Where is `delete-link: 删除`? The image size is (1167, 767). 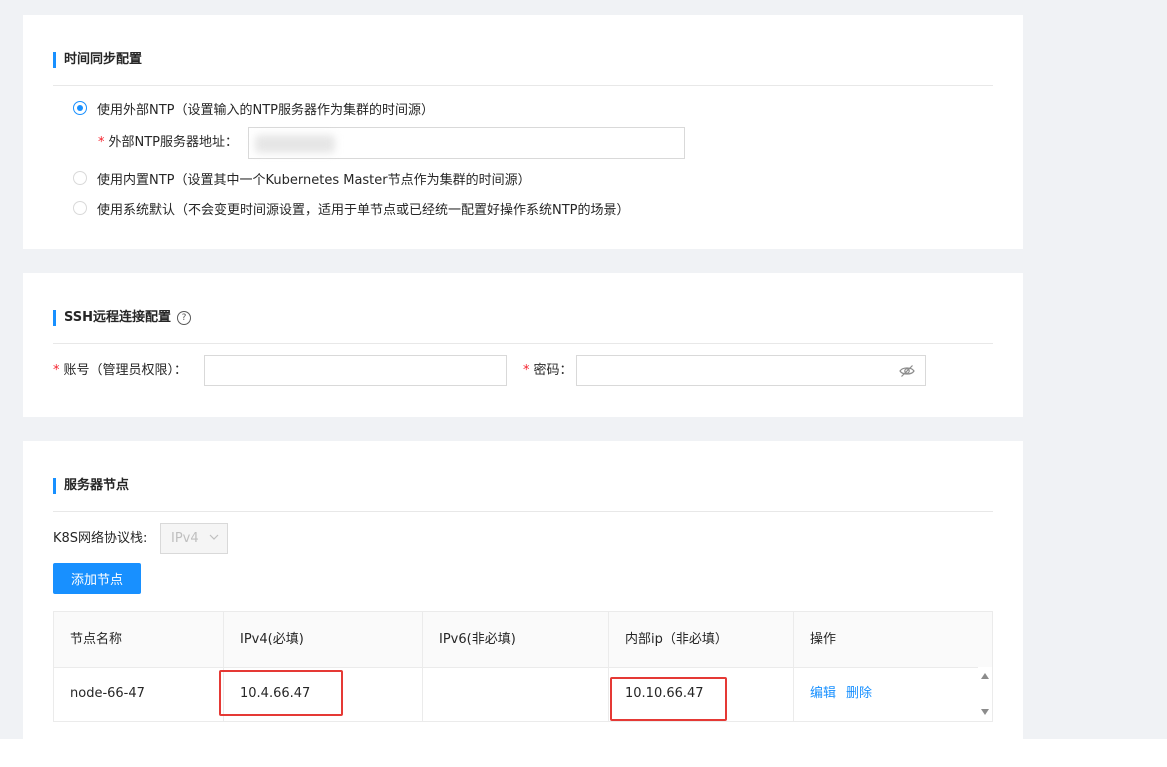 delete-link: 删除 is located at coordinates (859, 693).